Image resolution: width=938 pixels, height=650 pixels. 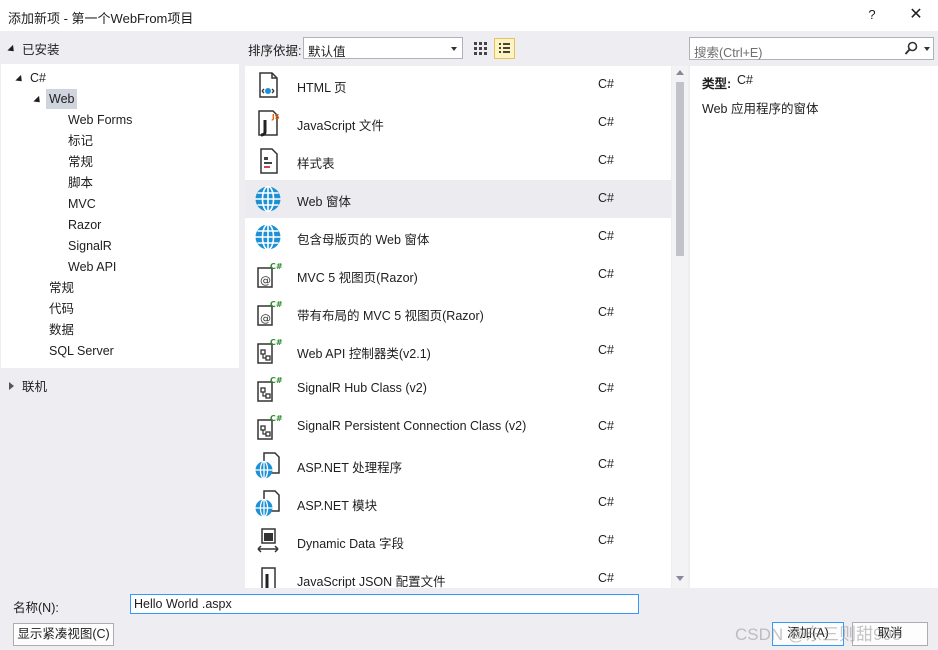 What do you see at coordinates (680, 578) in the screenshot?
I see `scroll-down-icon` at bounding box center [680, 578].